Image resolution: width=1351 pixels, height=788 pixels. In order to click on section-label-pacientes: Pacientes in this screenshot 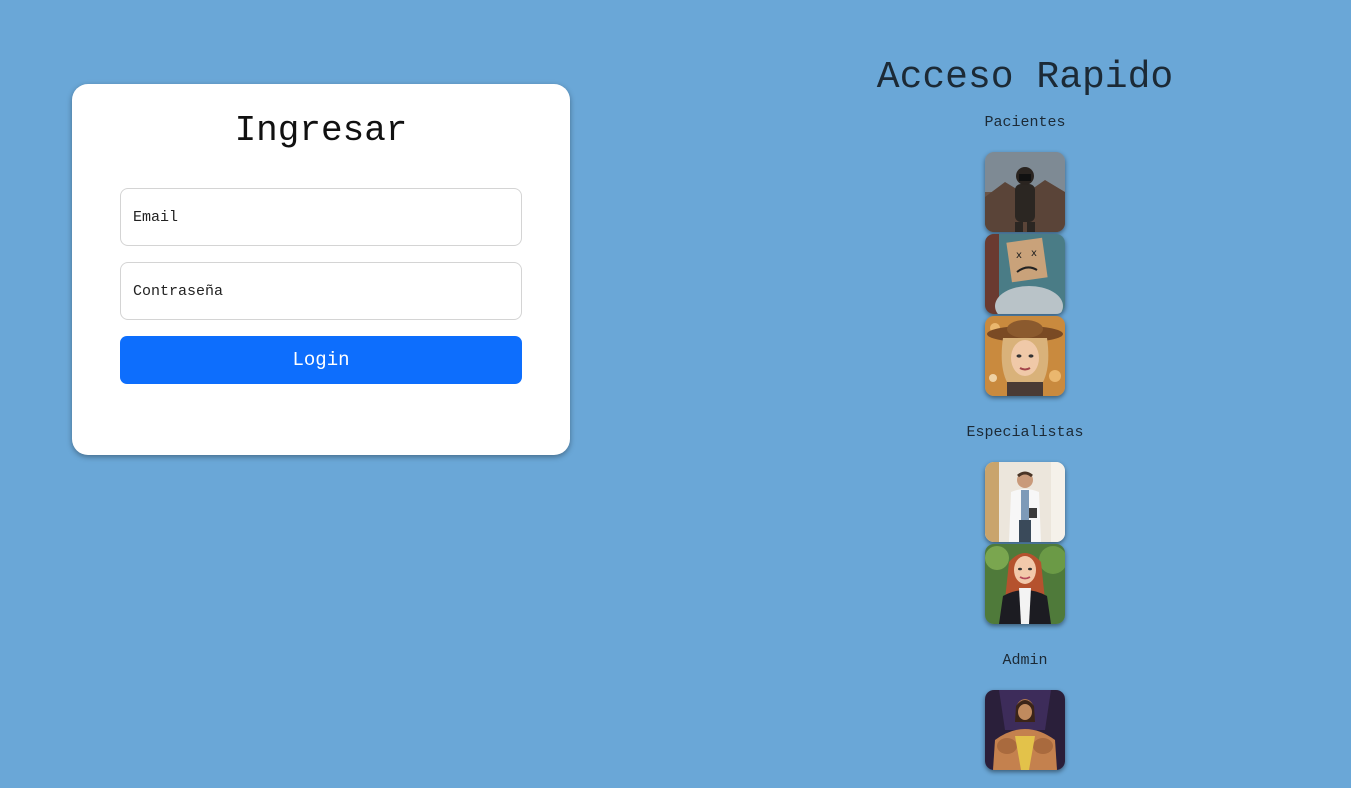, I will do `click(1025, 122)`.